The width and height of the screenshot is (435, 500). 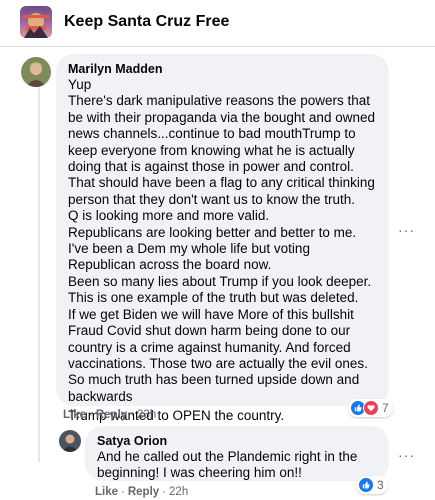 I want to click on group-name: Keep Santa Cruz Free, so click(x=146, y=22).